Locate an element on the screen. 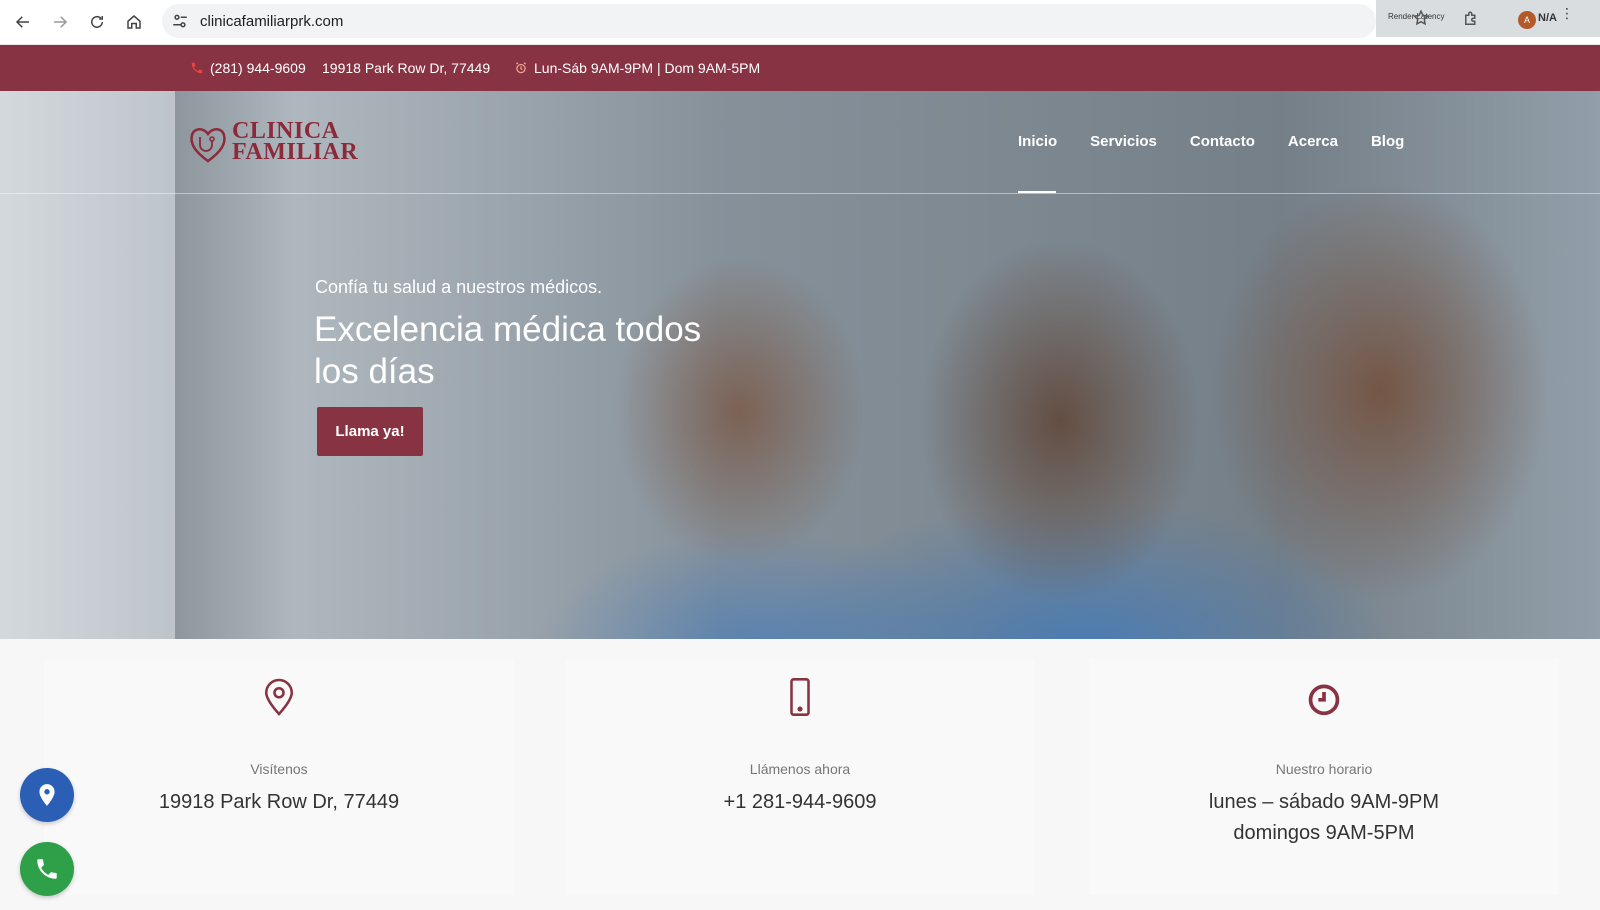 The width and height of the screenshot is (1600, 910). visit-label: Visítenos is located at coordinates (279, 769).